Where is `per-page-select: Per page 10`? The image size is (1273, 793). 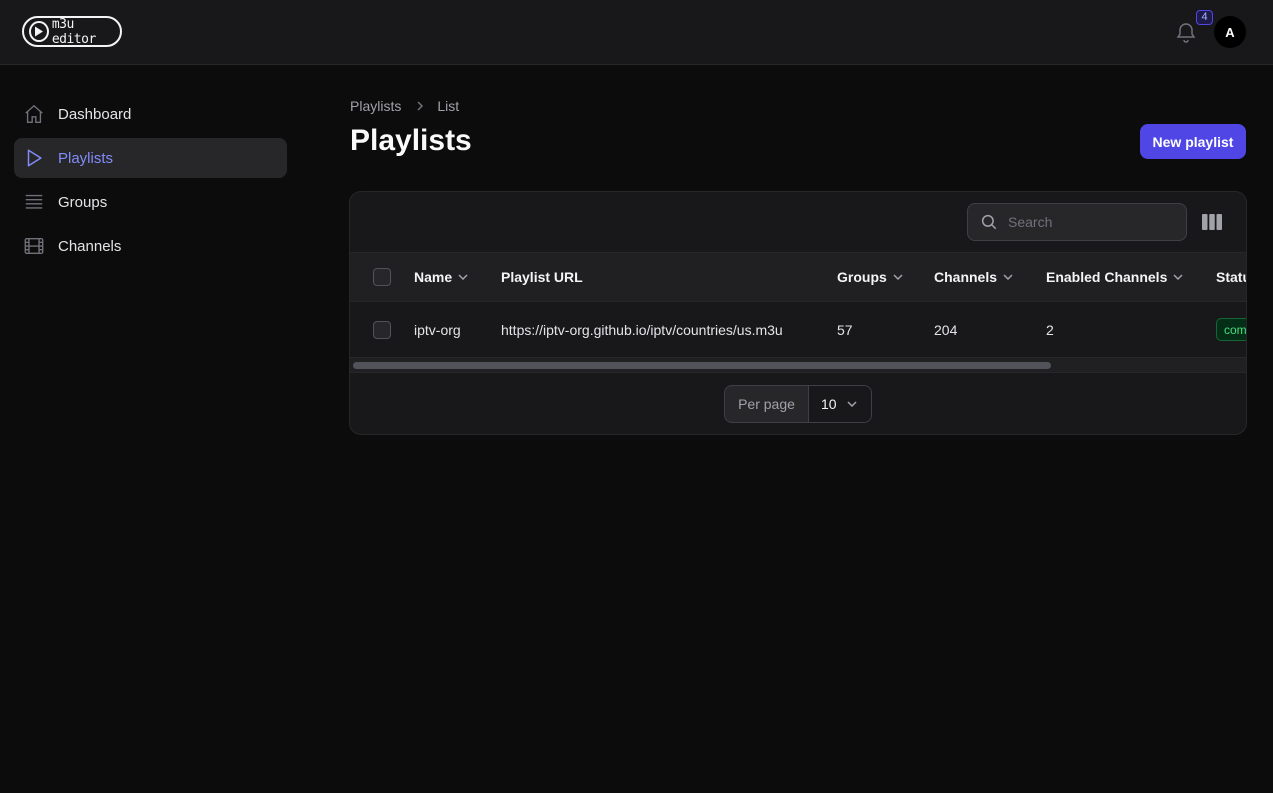 per-page-select: Per page 10 is located at coordinates (798, 404).